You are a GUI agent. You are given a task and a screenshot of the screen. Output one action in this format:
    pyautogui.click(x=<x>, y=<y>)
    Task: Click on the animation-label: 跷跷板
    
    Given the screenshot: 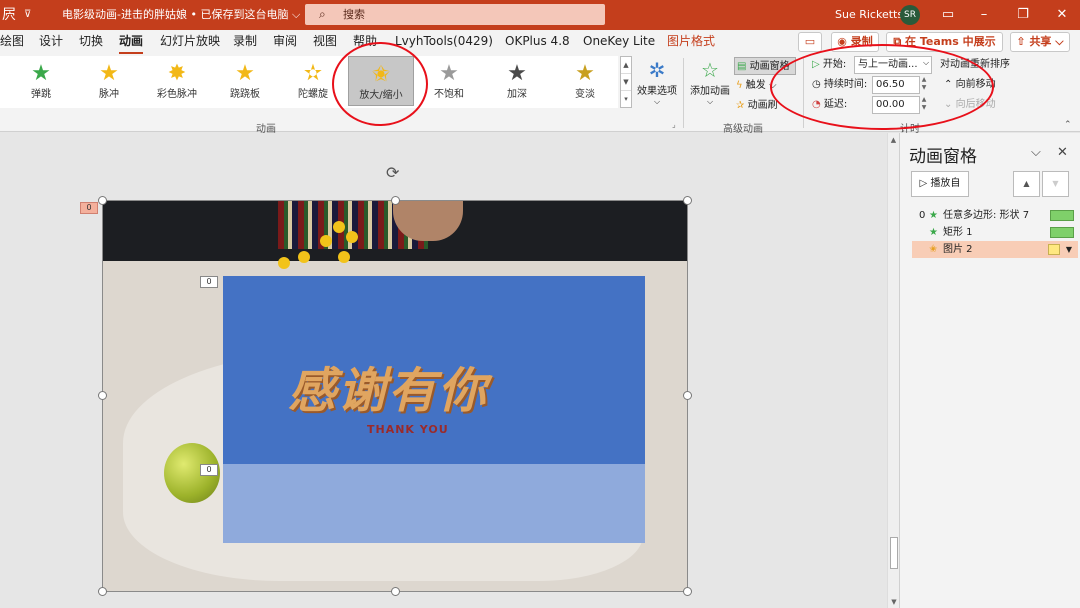 What is the action you would take?
    pyautogui.click(x=245, y=94)
    